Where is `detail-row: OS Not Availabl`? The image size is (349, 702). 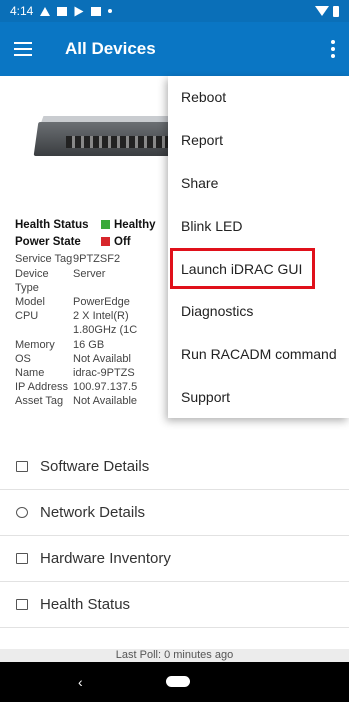
detail-row: OS Not Availabl is located at coordinates (73, 358).